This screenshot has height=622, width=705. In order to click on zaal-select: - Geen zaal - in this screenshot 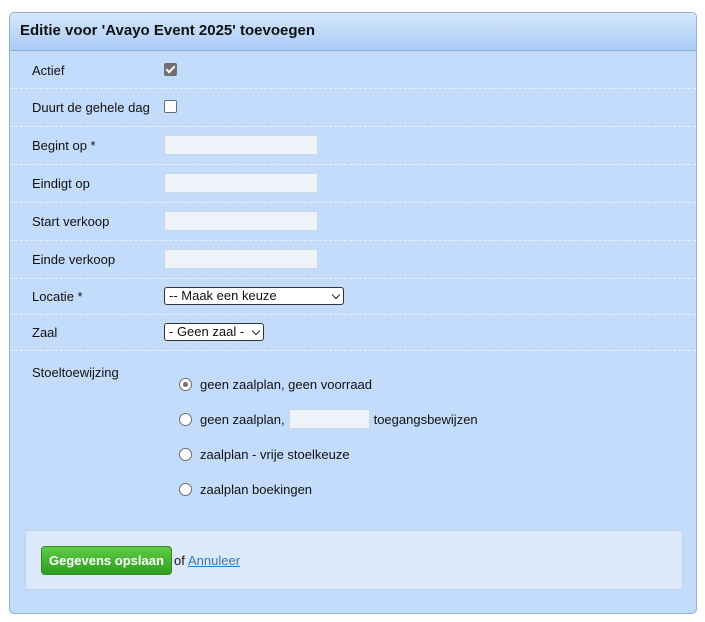, I will do `click(214, 332)`.